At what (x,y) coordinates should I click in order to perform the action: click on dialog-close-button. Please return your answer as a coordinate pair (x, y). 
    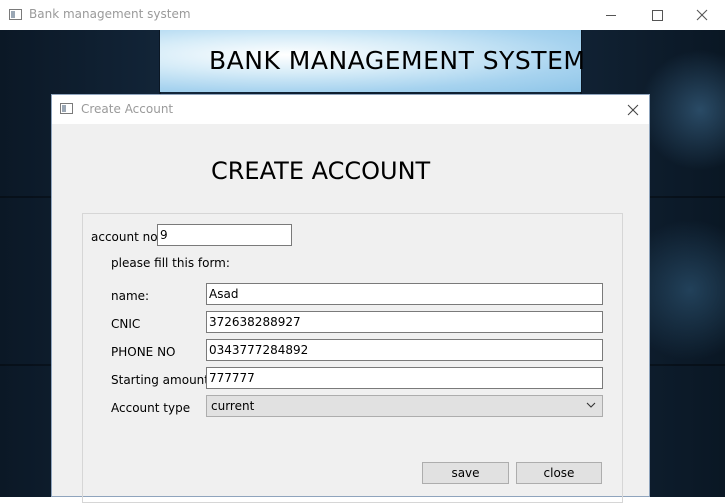
    Looking at the image, I should click on (633, 110).